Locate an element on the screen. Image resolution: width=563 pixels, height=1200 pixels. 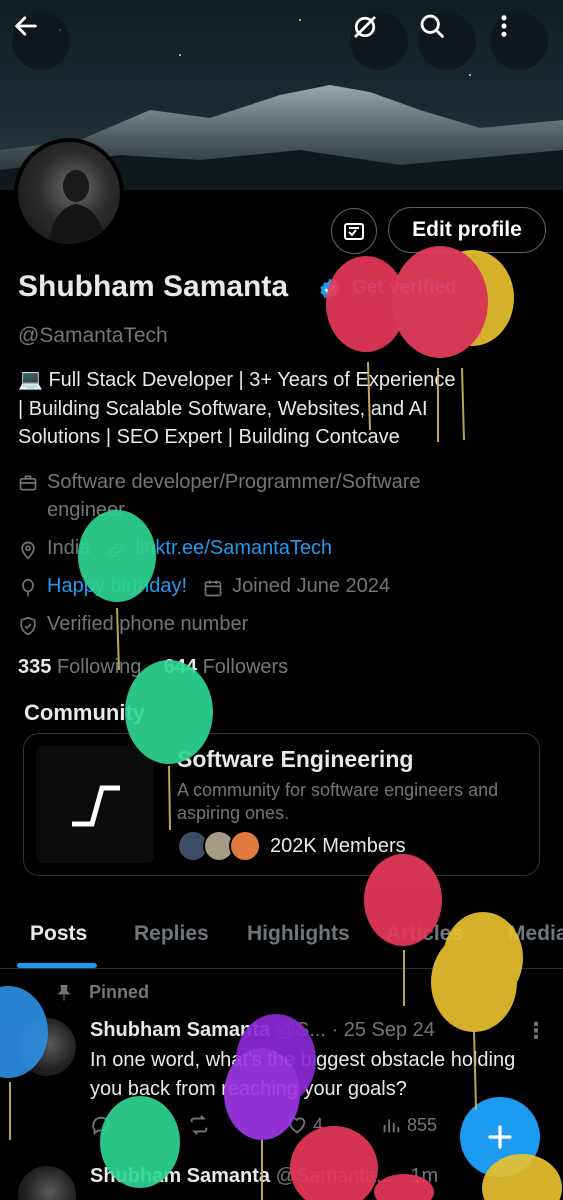
profile-verified-phone-row: Verified phone number is located at coordinates (133, 624).